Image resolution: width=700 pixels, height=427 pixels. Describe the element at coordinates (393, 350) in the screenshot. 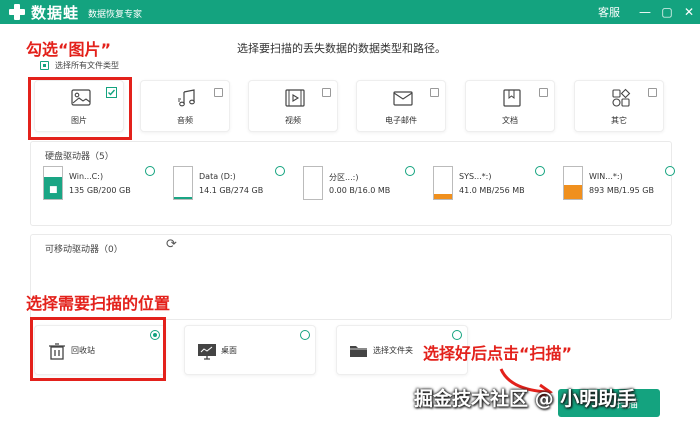

I see `location-label: 选择文件夹` at that location.